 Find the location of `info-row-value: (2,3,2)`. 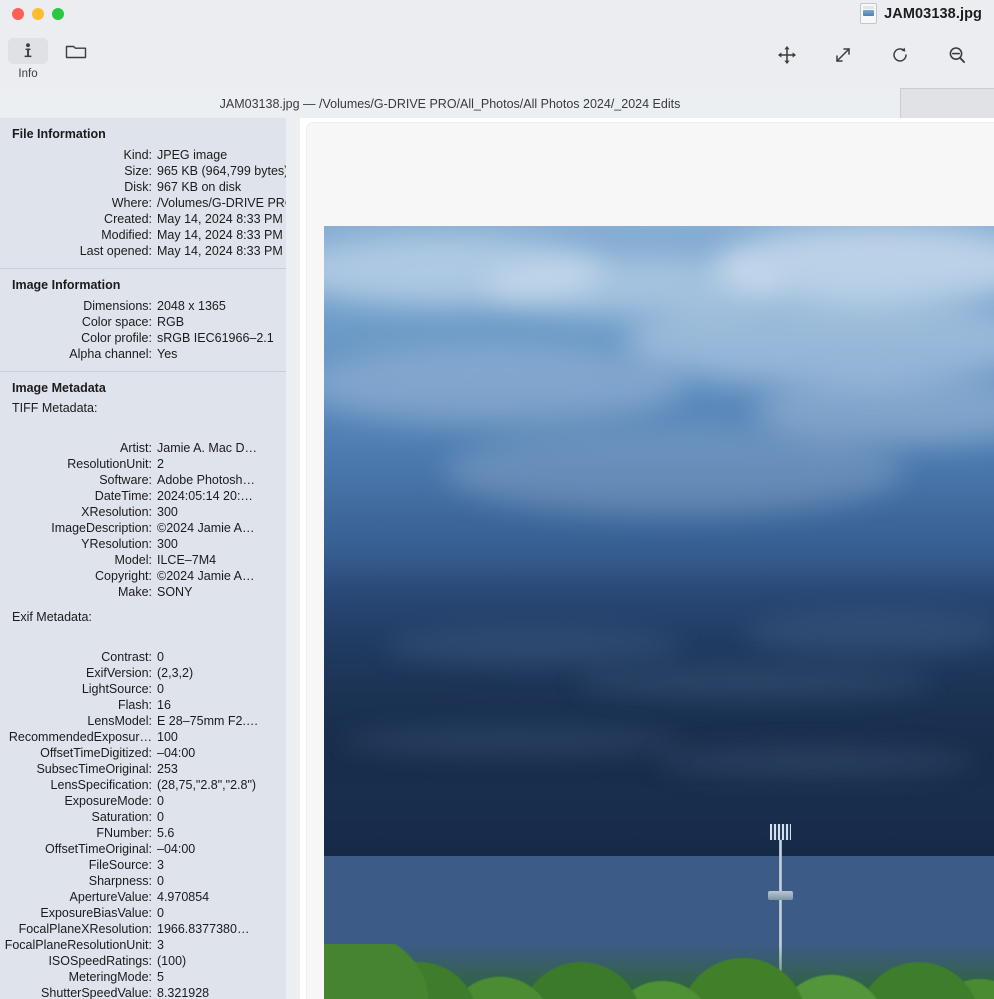

info-row-value: (2,3,2) is located at coordinates (175, 673).